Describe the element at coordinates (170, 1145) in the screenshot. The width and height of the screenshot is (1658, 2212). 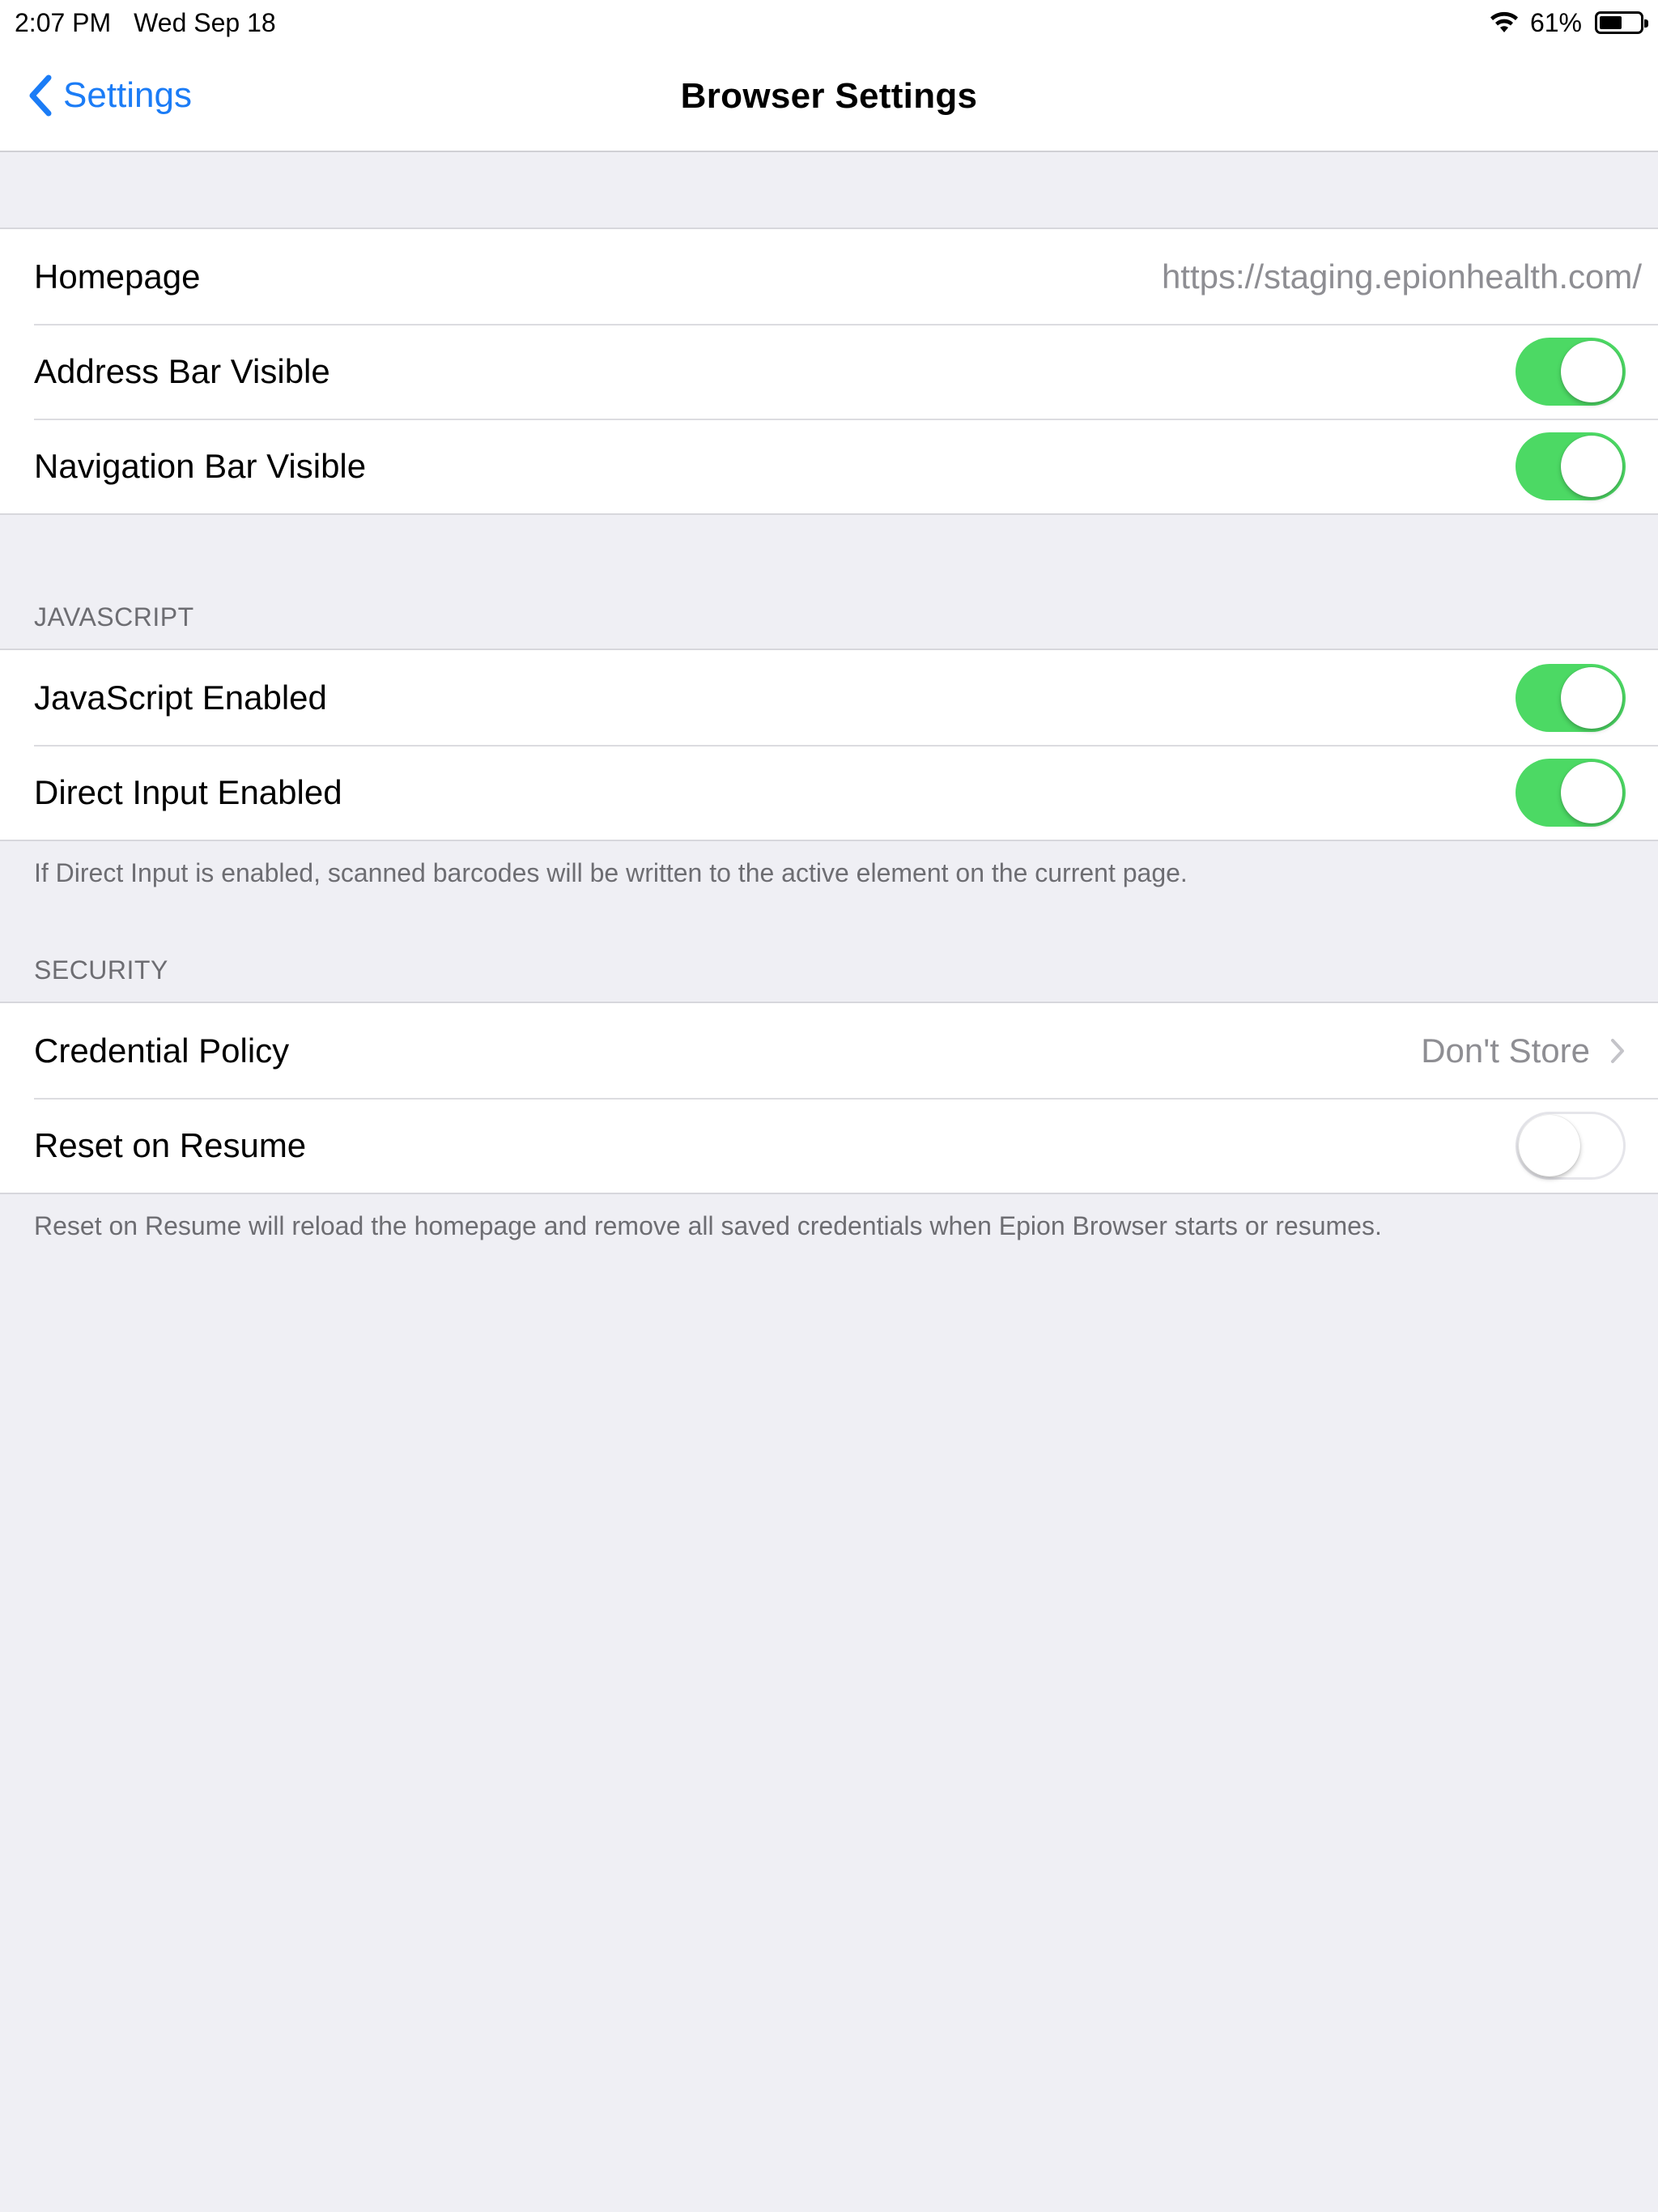
I see `reset-on-resume-label: Reset on Resume` at that location.